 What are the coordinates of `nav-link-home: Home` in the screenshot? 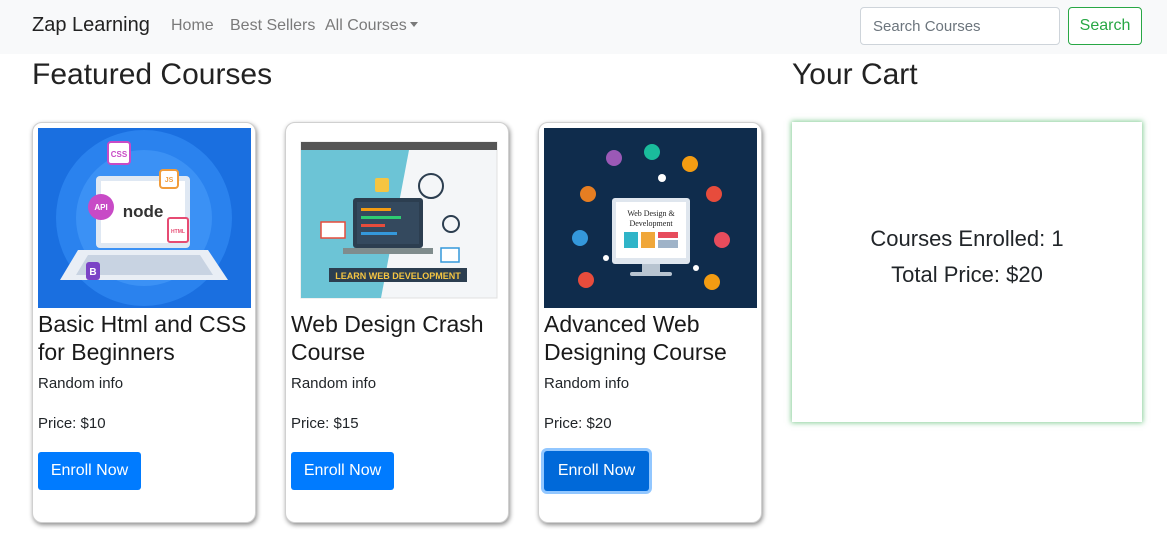 It's located at (192, 26).